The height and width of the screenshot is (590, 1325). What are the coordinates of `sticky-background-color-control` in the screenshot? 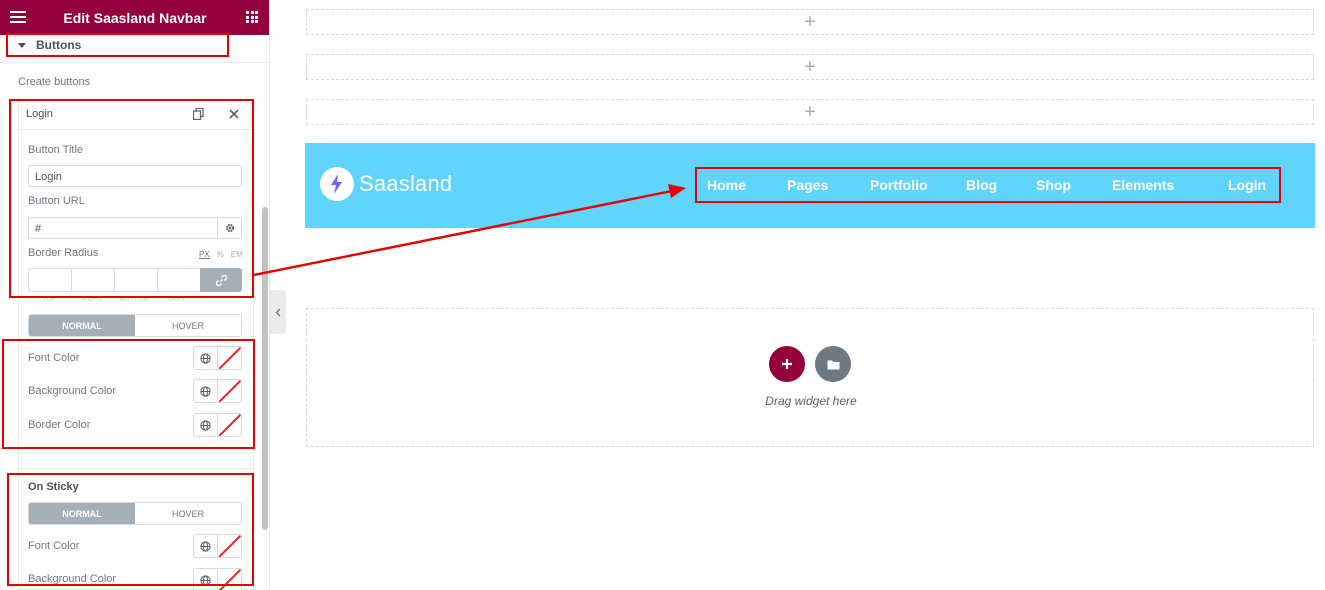 It's located at (217, 579).